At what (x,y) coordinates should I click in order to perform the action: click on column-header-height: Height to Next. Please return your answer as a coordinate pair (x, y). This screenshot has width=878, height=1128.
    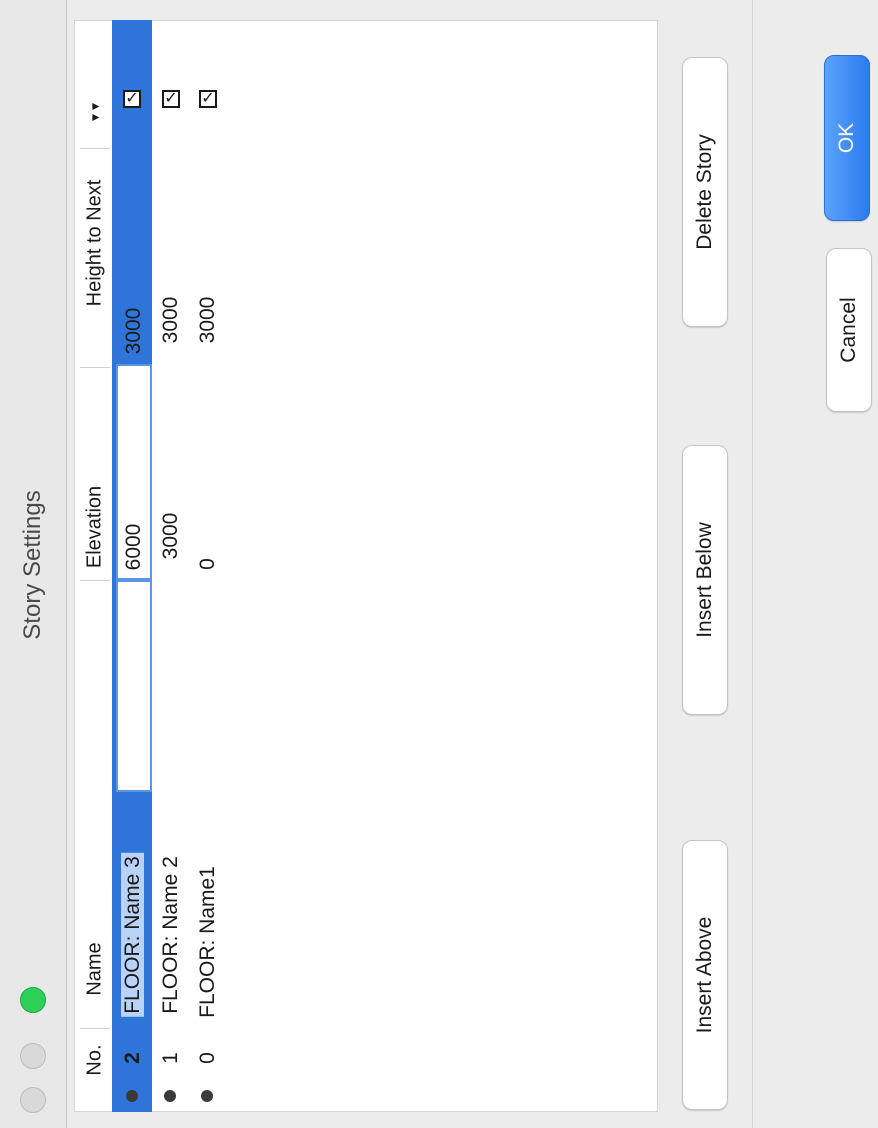
    Looking at the image, I should click on (95, 243).